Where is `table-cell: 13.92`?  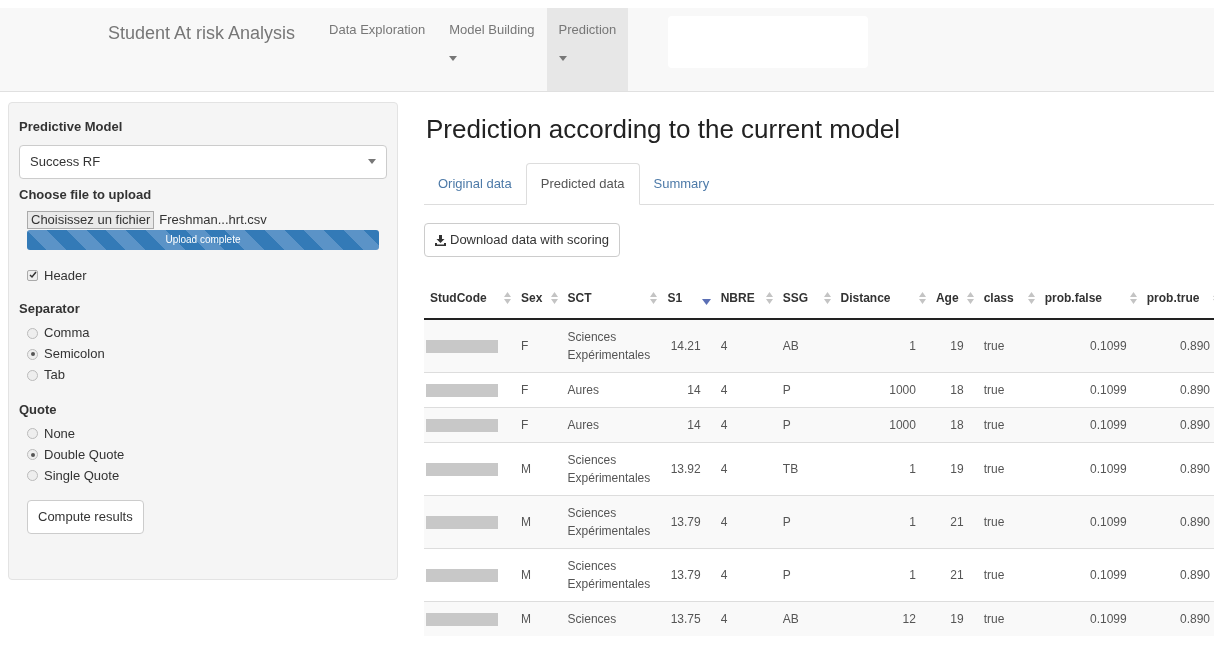
table-cell: 13.92 is located at coordinates (688, 469).